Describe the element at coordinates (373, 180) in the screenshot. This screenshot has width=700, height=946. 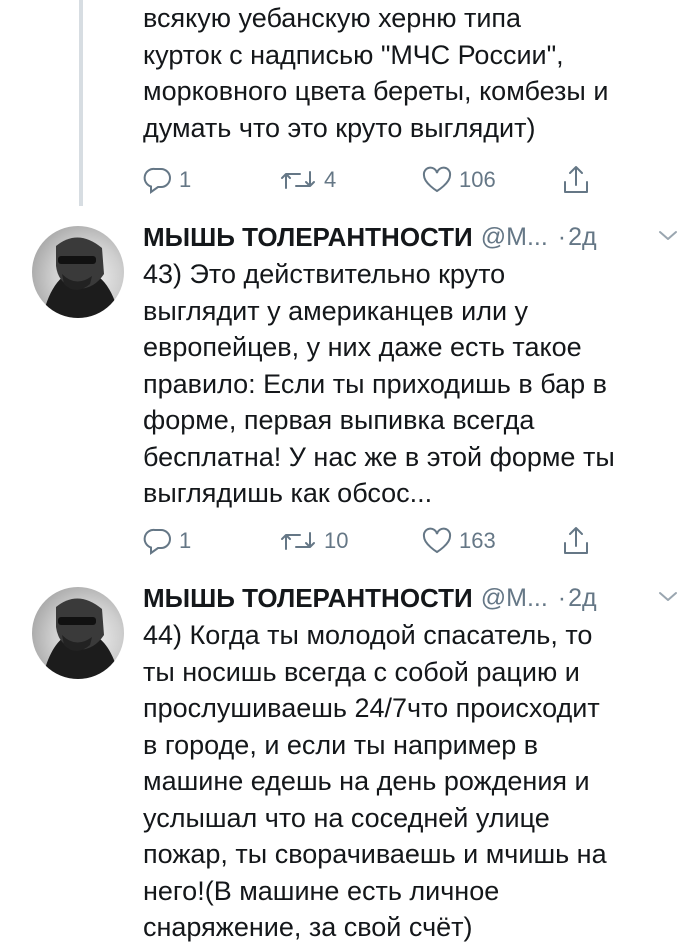
I see `tweet-actions: 1 4 106` at that location.